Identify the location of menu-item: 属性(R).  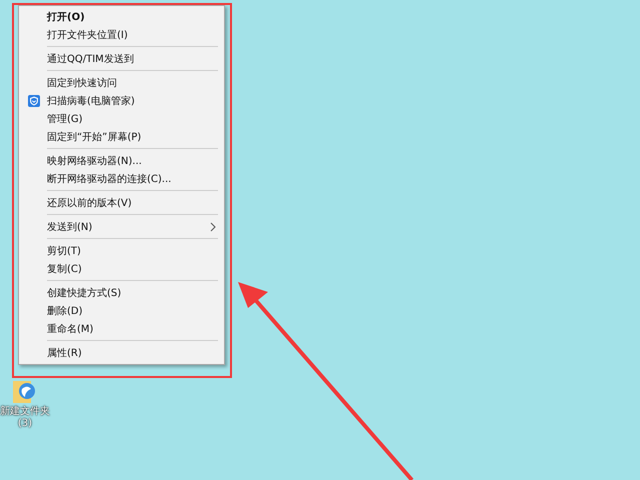
(121, 353).